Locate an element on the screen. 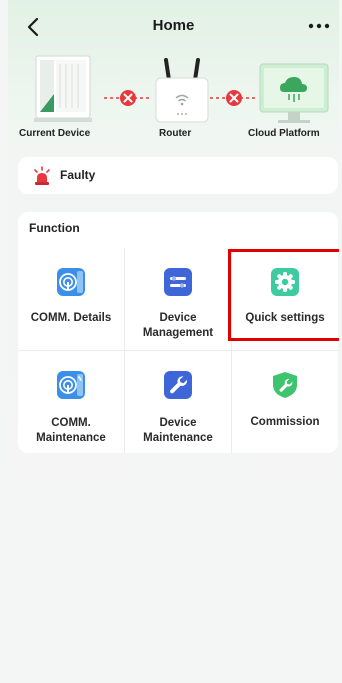 Image resolution: width=342 pixels, height=683 pixels. function-item-commission: Commission is located at coordinates (285, 402).